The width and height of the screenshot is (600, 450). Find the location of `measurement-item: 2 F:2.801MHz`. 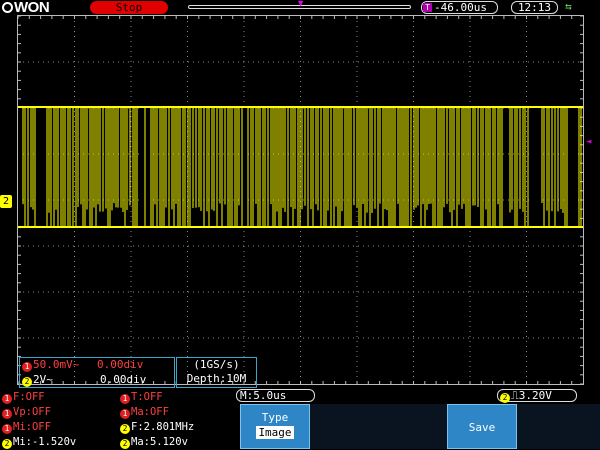

measurement-item: 2 F:2.801MHz is located at coordinates (157, 427).